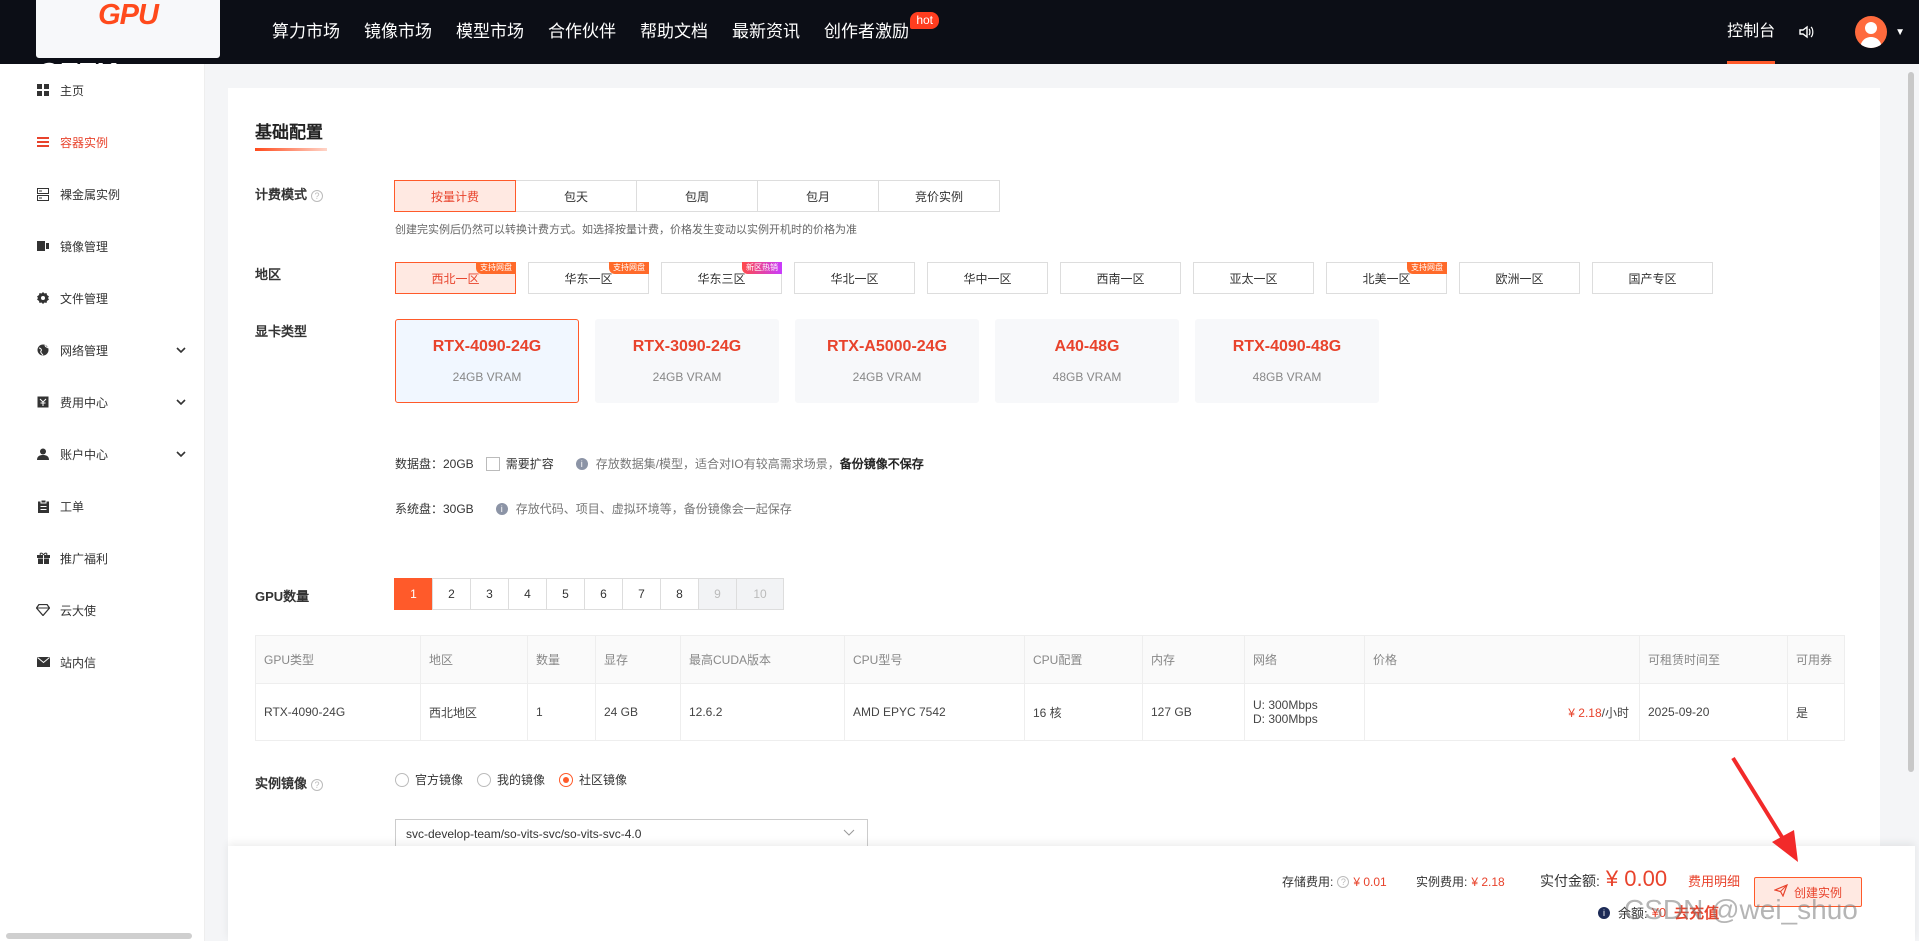 The width and height of the screenshot is (1919, 941). What do you see at coordinates (887, 361) in the screenshot?
I see `gpu-card-rtx-a5000-24g: RTX-A5000-24G 24GB VRAM` at bounding box center [887, 361].